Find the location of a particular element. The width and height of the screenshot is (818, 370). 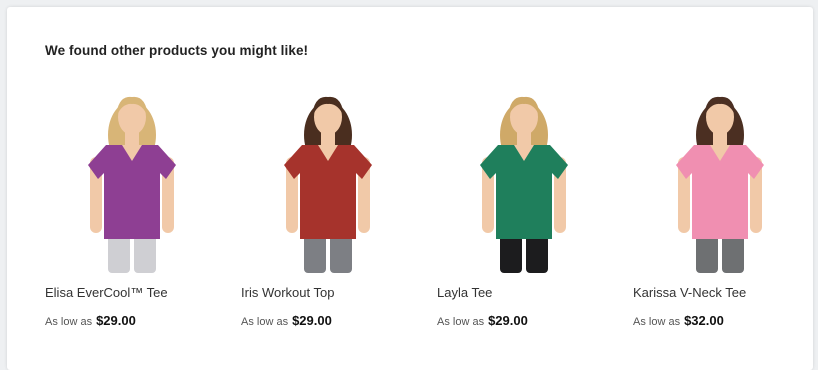

product-card-layla: Layla Tee As low as $29.00 is located at coordinates (524, 212).